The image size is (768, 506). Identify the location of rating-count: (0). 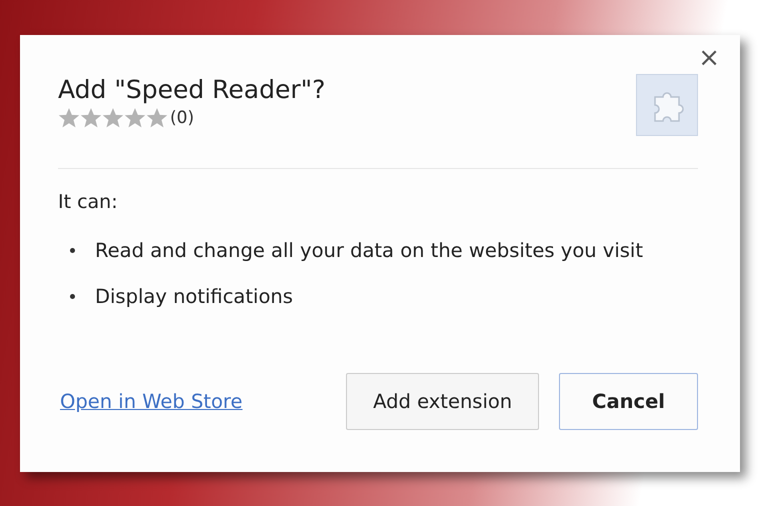
(182, 118).